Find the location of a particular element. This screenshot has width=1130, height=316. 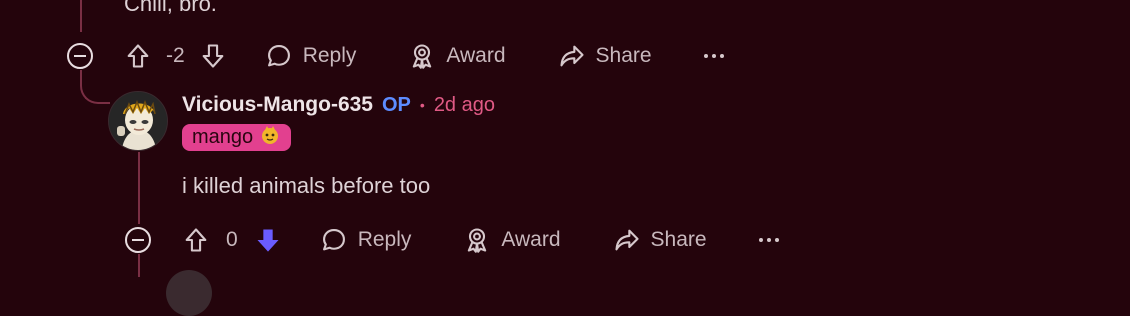

comment-body: i killed animals before too is located at coordinates (306, 185).